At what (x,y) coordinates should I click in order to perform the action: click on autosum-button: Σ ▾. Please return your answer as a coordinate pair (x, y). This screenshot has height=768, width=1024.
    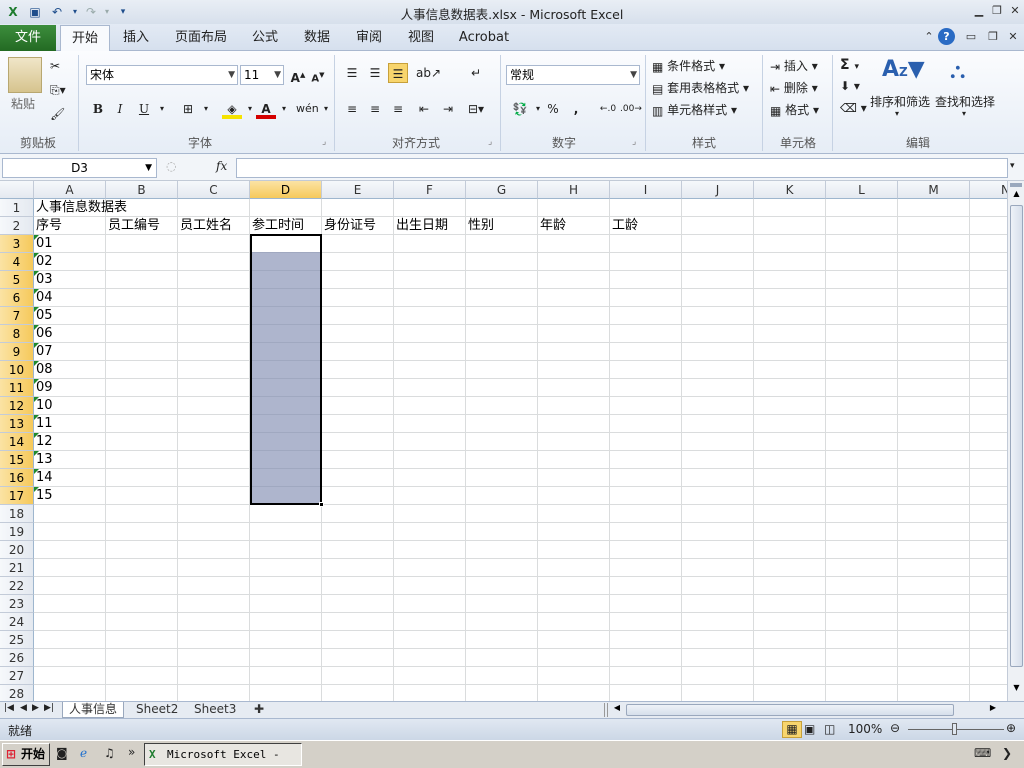
    Looking at the image, I should click on (849, 65).